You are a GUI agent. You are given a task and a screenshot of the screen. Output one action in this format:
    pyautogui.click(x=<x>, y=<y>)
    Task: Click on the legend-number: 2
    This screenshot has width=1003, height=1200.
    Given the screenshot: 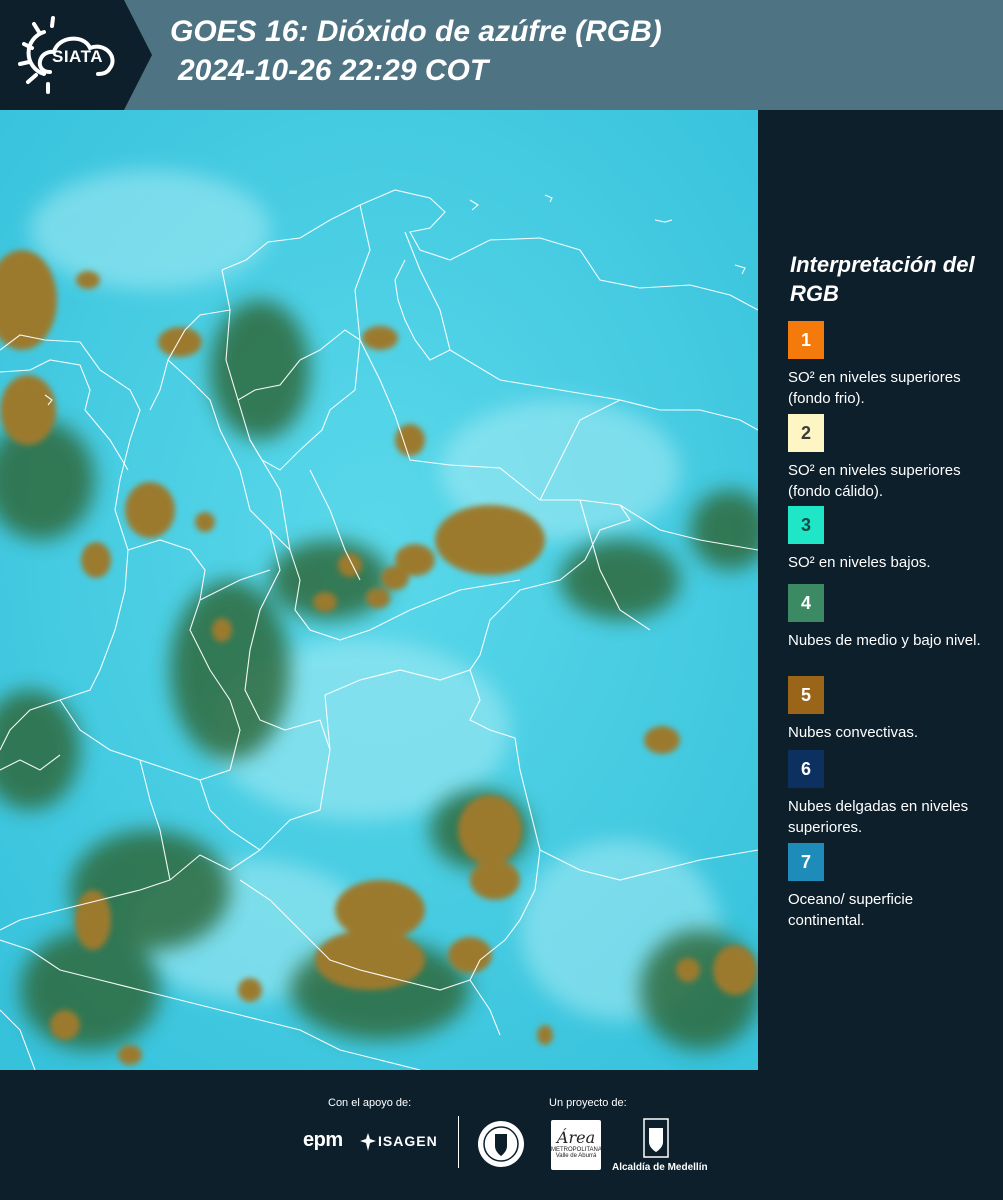 What is the action you would take?
    pyautogui.click(x=805, y=432)
    